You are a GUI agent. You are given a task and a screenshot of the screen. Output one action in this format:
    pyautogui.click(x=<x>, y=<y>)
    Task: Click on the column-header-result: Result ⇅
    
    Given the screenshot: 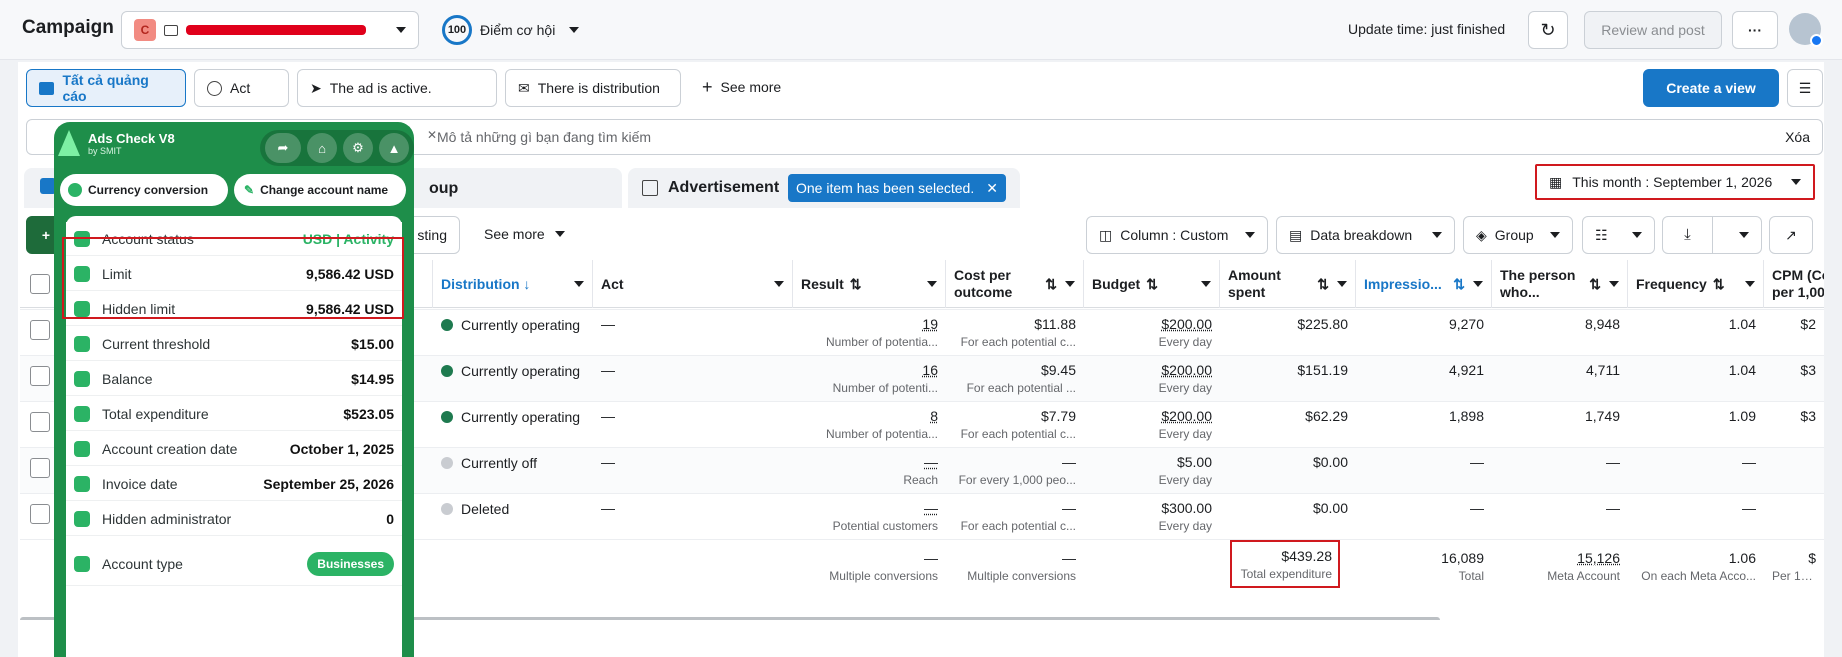 What is the action you would take?
    pyautogui.click(x=869, y=284)
    